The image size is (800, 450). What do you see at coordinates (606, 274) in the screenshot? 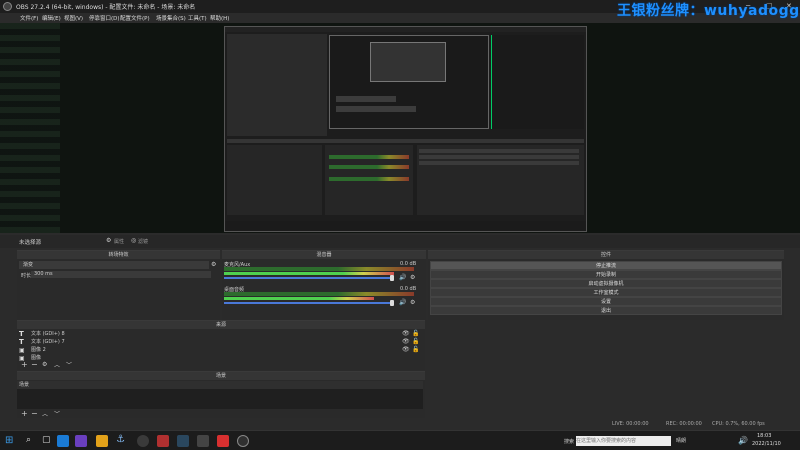
I see `start-recording-button: 开始录制` at bounding box center [606, 274].